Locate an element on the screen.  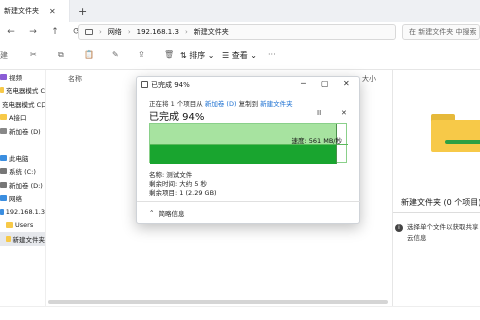
sidebar-item-label: 系统 (C:) is located at coordinates (22, 172).